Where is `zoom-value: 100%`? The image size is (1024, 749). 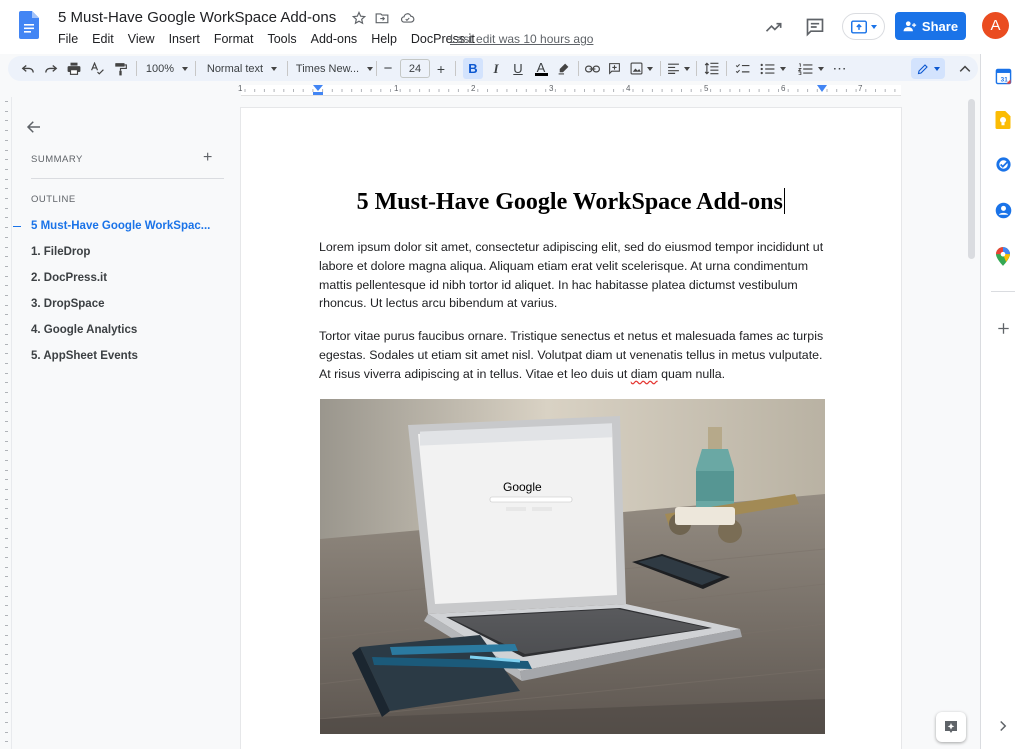 zoom-value: 100% is located at coordinates (160, 68).